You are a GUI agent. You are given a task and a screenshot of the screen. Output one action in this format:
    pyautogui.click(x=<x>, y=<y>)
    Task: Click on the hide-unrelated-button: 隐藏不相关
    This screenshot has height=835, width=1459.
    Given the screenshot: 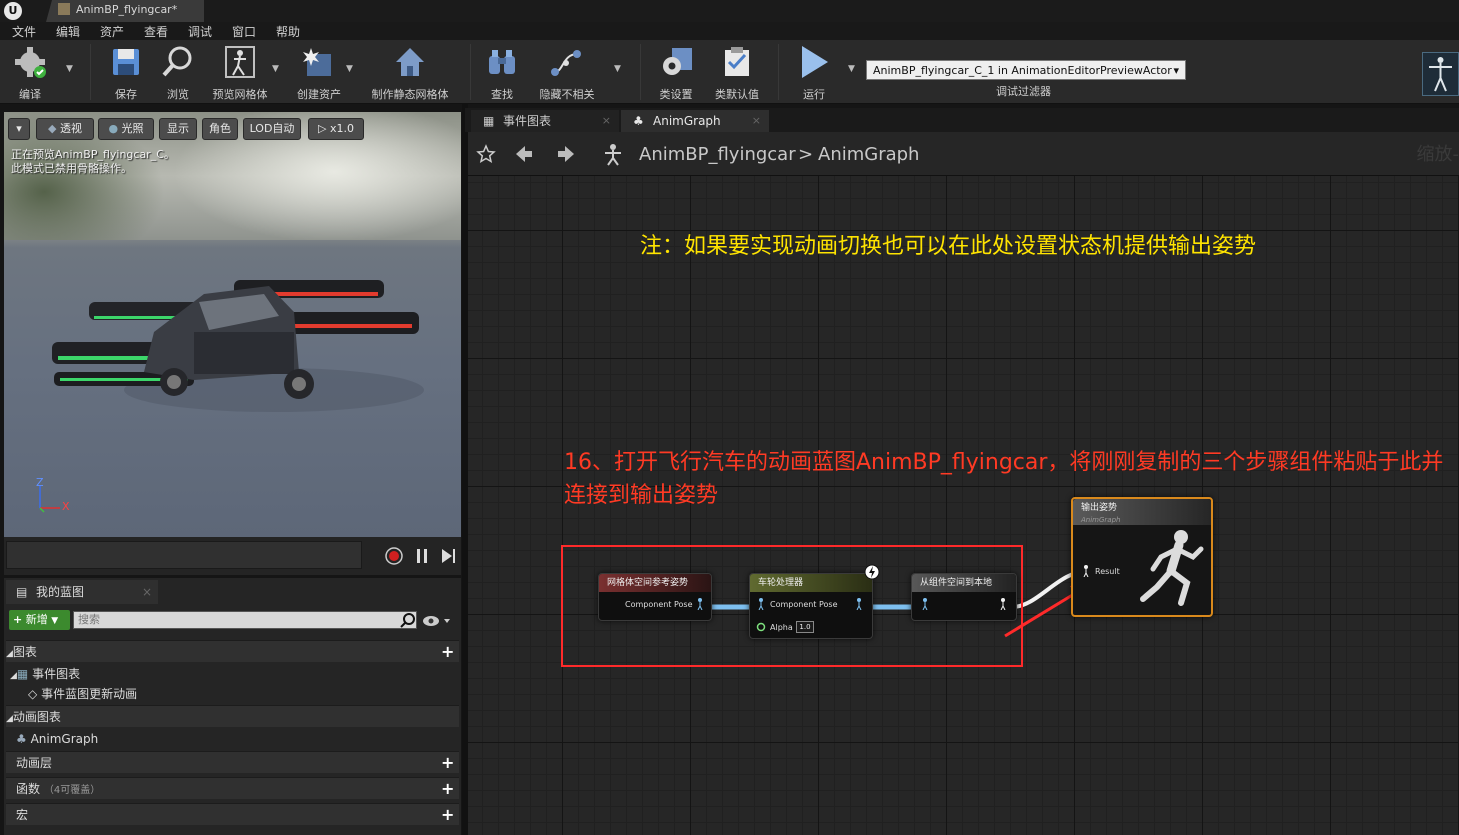 What is the action you would take?
    pyautogui.click(x=567, y=72)
    